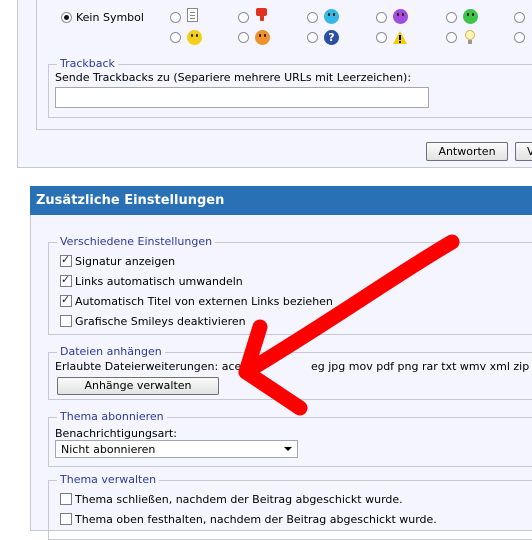 The height and width of the screenshot is (540, 532). I want to click on radio-symbol-grin-green, so click(451, 17).